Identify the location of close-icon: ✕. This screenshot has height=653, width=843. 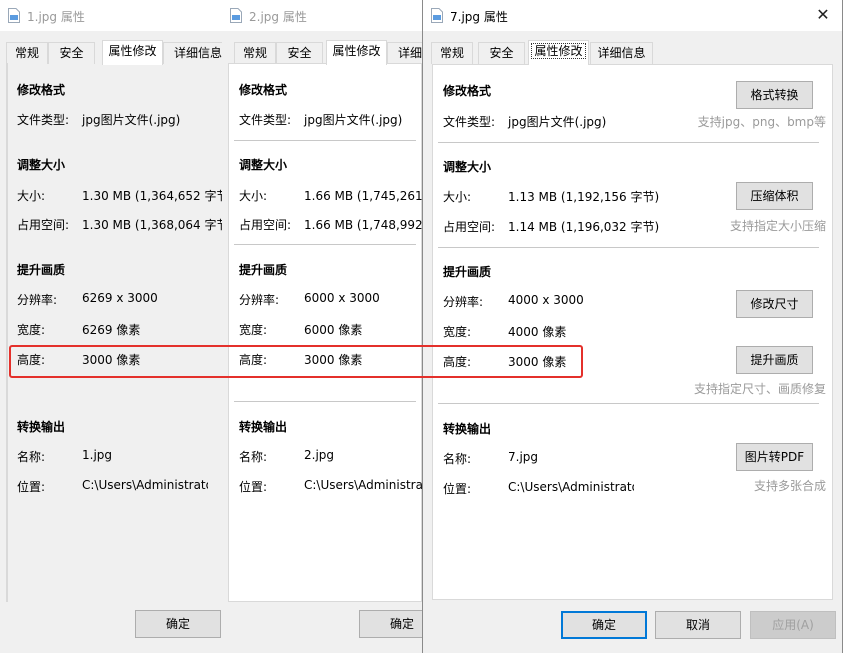
(823, 15).